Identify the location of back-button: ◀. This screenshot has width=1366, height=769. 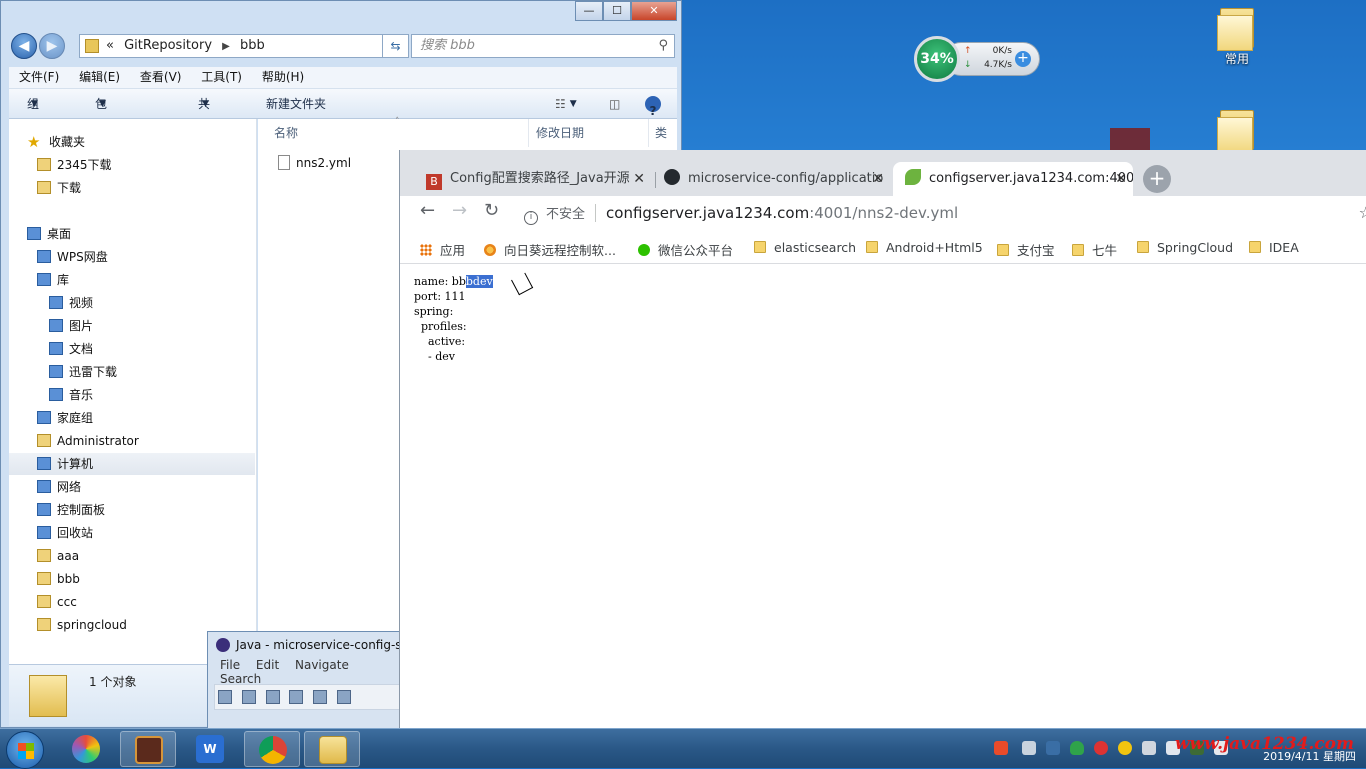
(24, 46).